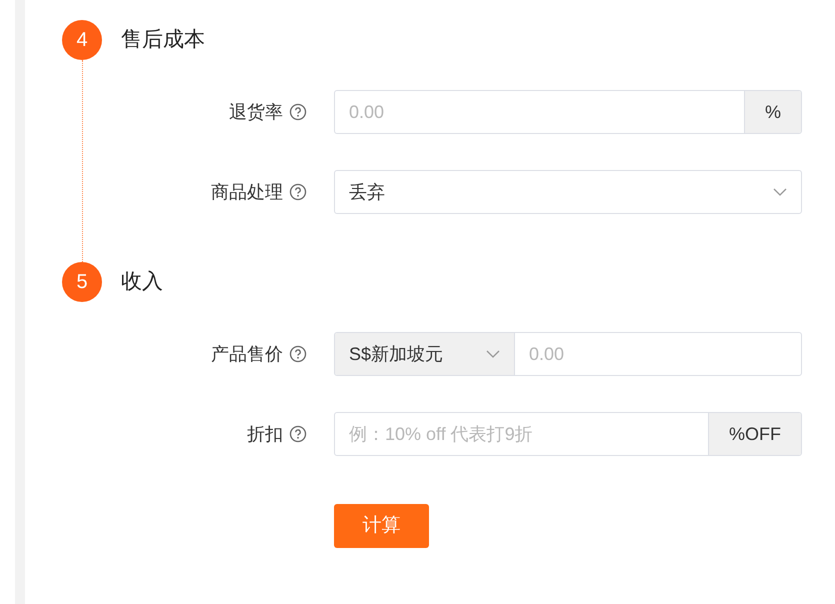 The height and width of the screenshot is (604, 835). Describe the element at coordinates (568, 192) in the screenshot. I see `select-field: 丢弃` at that location.